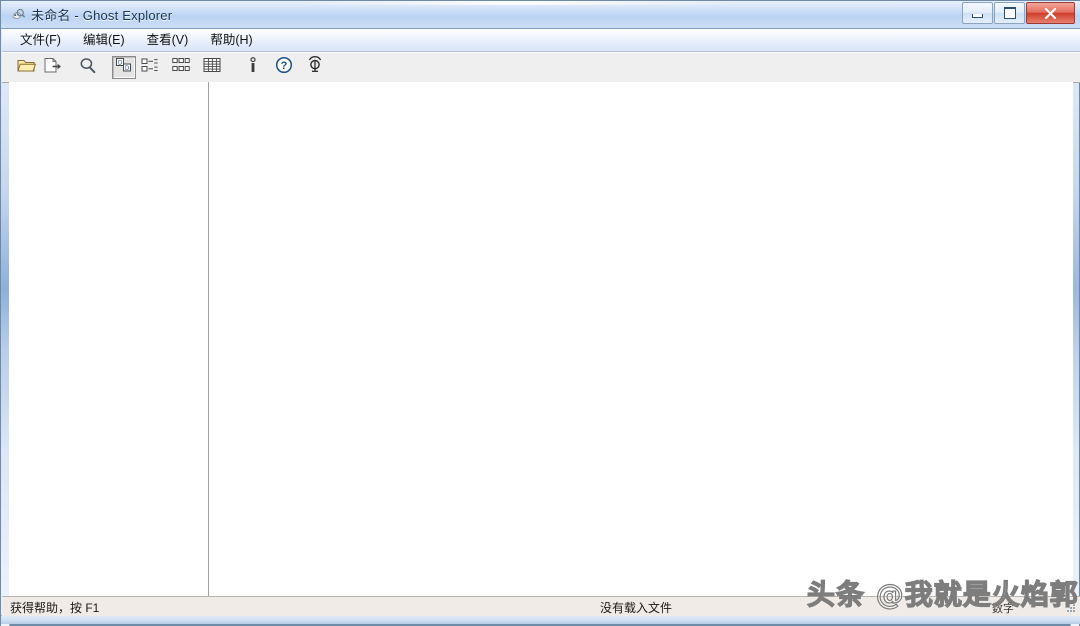  Describe the element at coordinates (231, 40) in the screenshot. I see `menu-help: 帮助(H)` at that location.